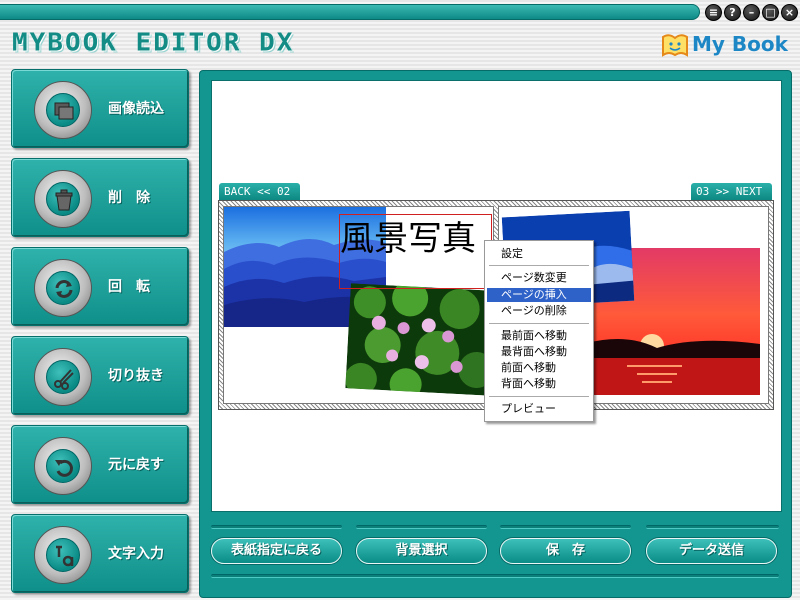 This screenshot has width=800, height=600. What do you see at coordinates (136, 465) in the screenshot?
I see `sidebar-item-label: 元に戻す` at bounding box center [136, 465].